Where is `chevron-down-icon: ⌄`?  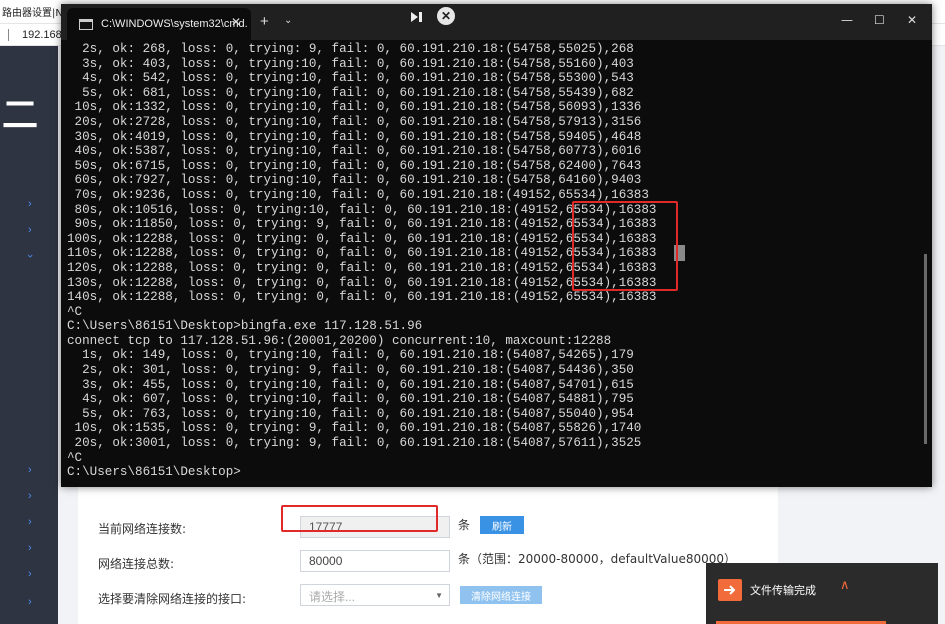 chevron-down-icon: ⌄ is located at coordinates (288, 20).